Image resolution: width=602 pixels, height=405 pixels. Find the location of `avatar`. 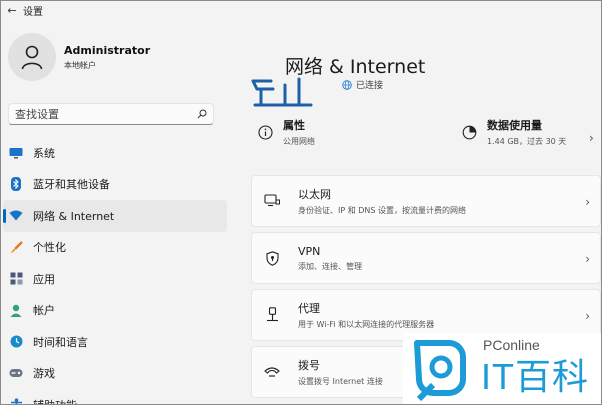

avatar is located at coordinates (32, 57).